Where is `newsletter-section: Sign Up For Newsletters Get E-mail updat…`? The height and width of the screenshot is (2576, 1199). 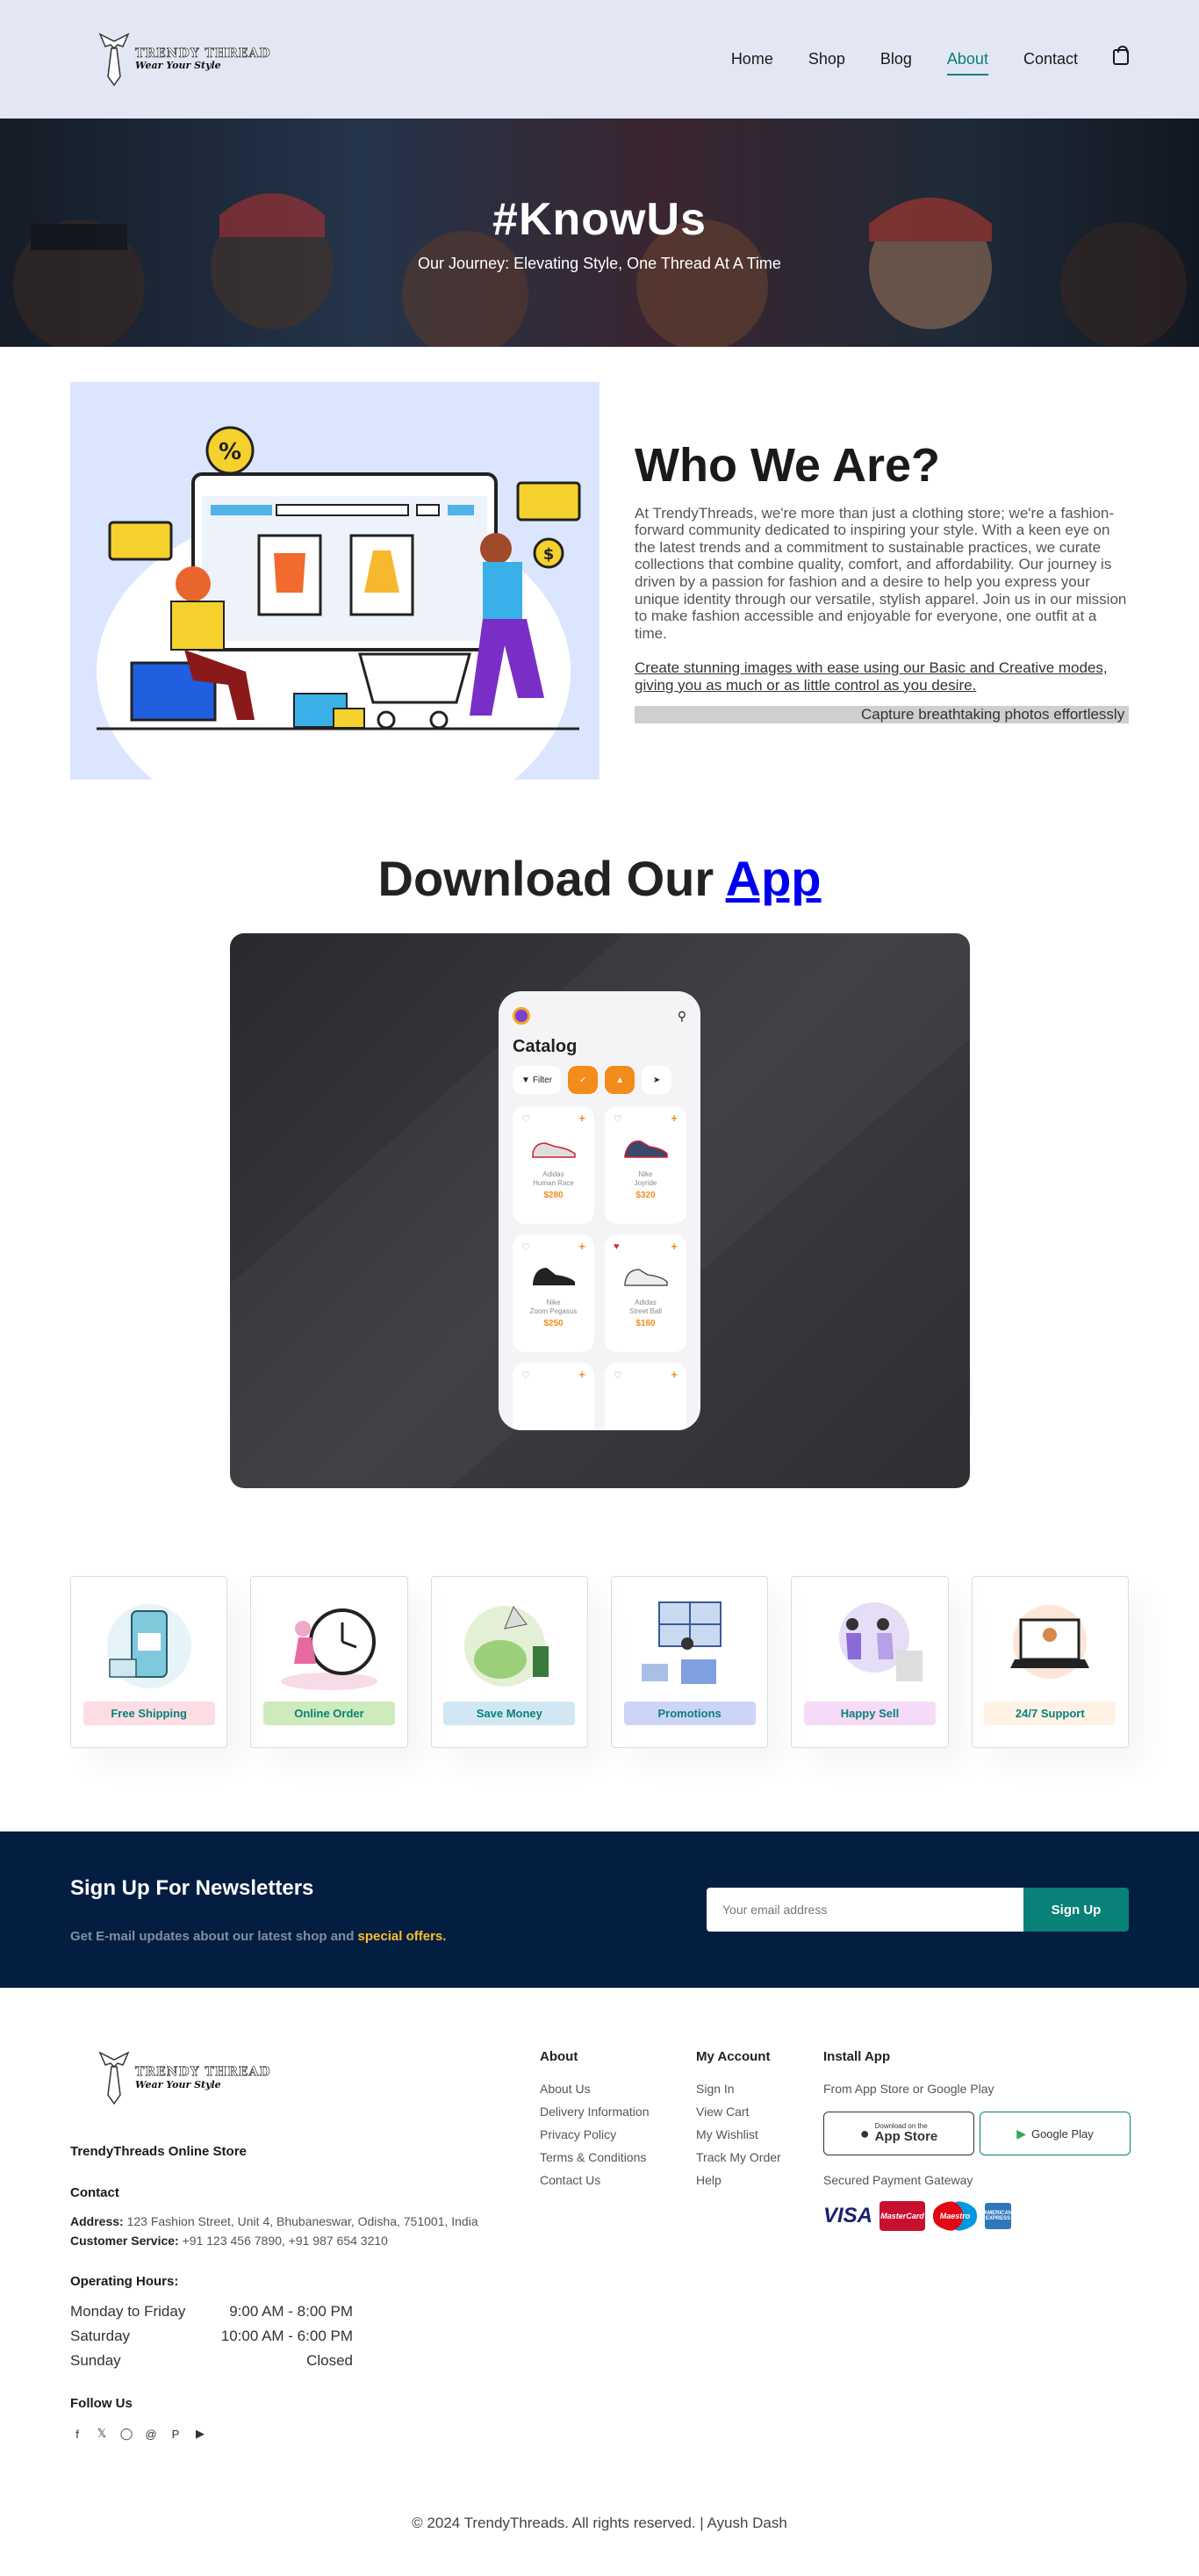
newsletter-section: Sign Up For Newsletters Get E-mail updat… is located at coordinates (599, 1909).